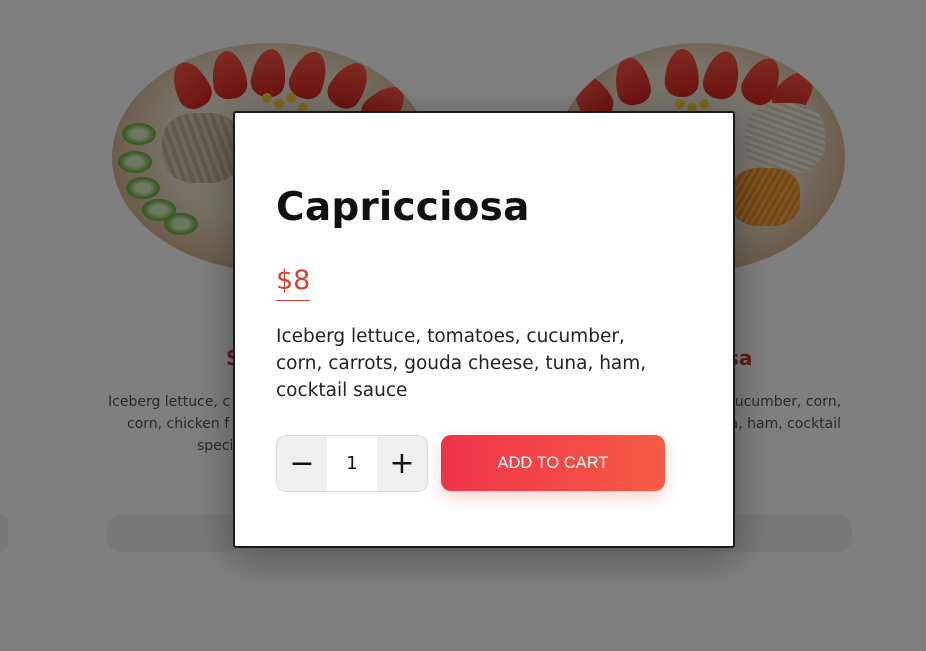 This screenshot has height=651, width=926. I want to click on product-title: Capricciosa, so click(403, 207).